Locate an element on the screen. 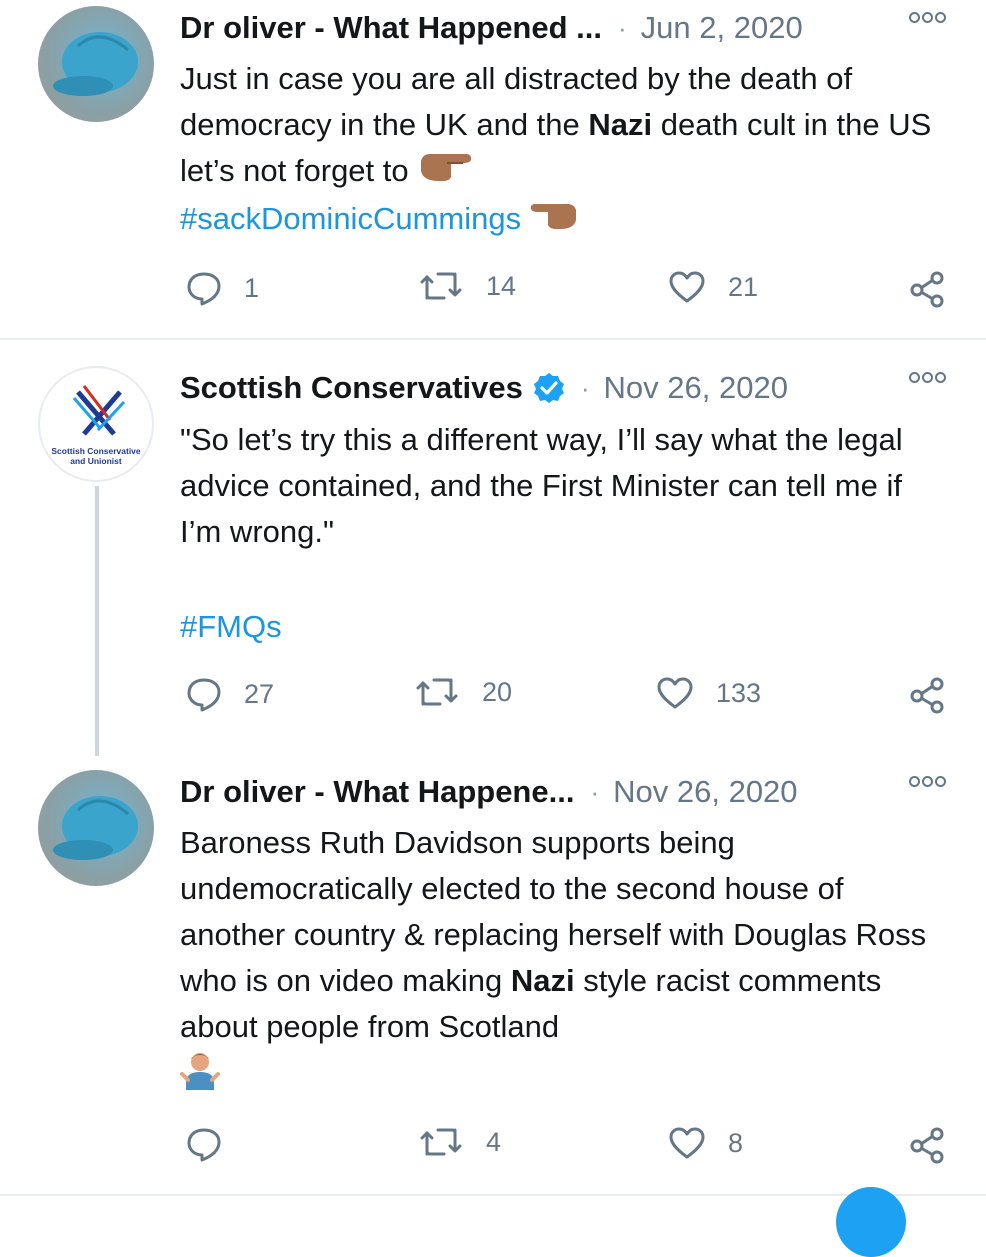  party-logo: Scottish Conservative and Unionist is located at coordinates (96, 425).